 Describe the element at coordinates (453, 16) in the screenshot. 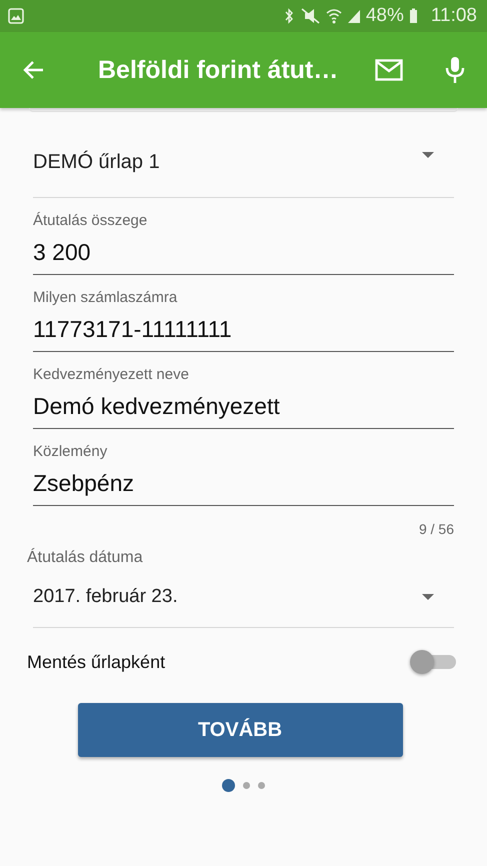

I see `clock: 11:08` at that location.